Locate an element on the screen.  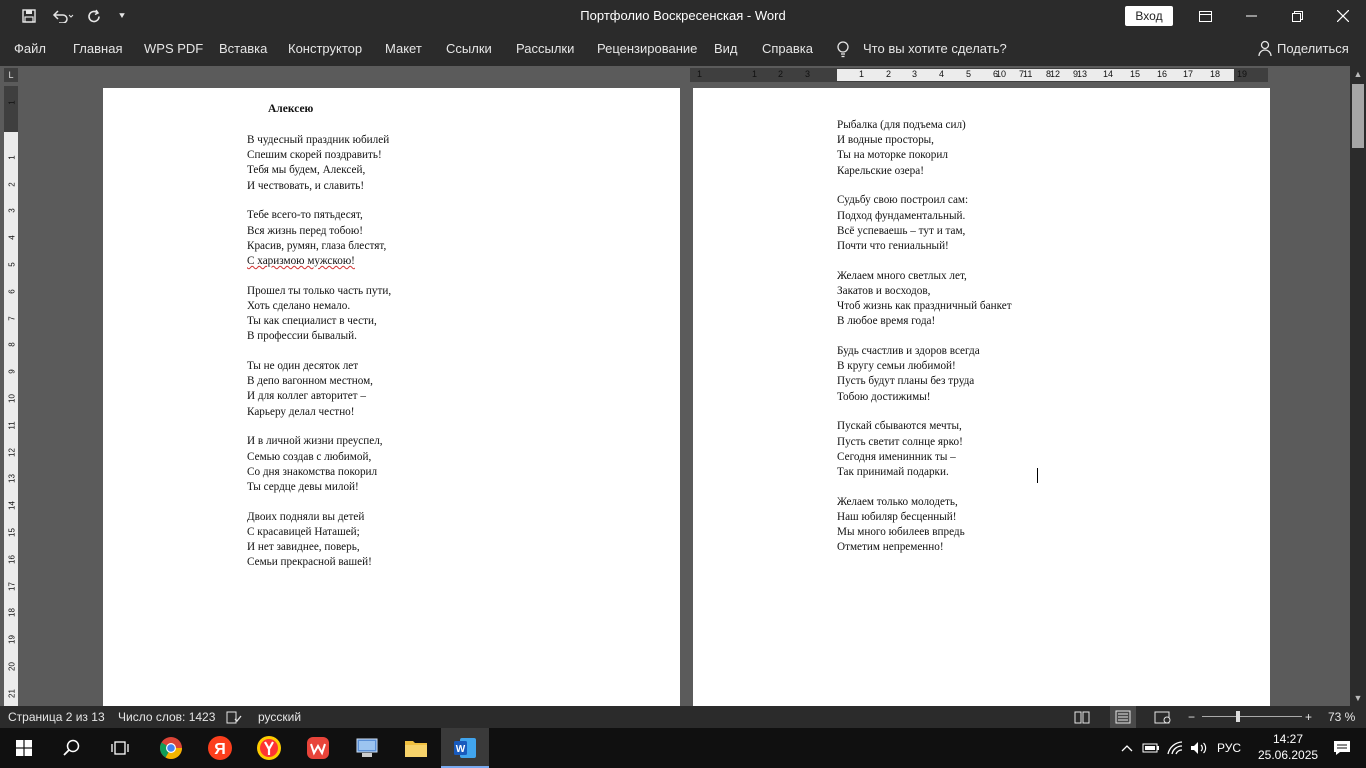
poem-line: Пускай сбываются мечты, is located at coordinates (899, 426).